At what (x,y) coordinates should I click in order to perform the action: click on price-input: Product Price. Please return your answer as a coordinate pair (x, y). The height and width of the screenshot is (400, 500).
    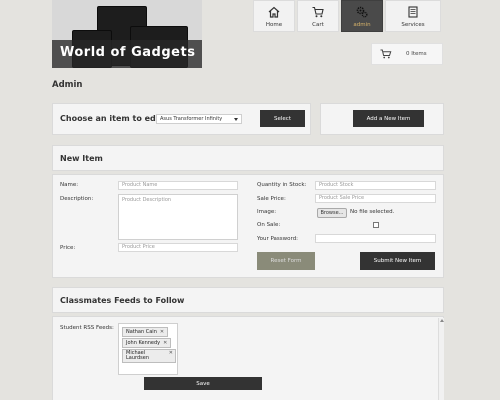
    Looking at the image, I should click on (178, 247).